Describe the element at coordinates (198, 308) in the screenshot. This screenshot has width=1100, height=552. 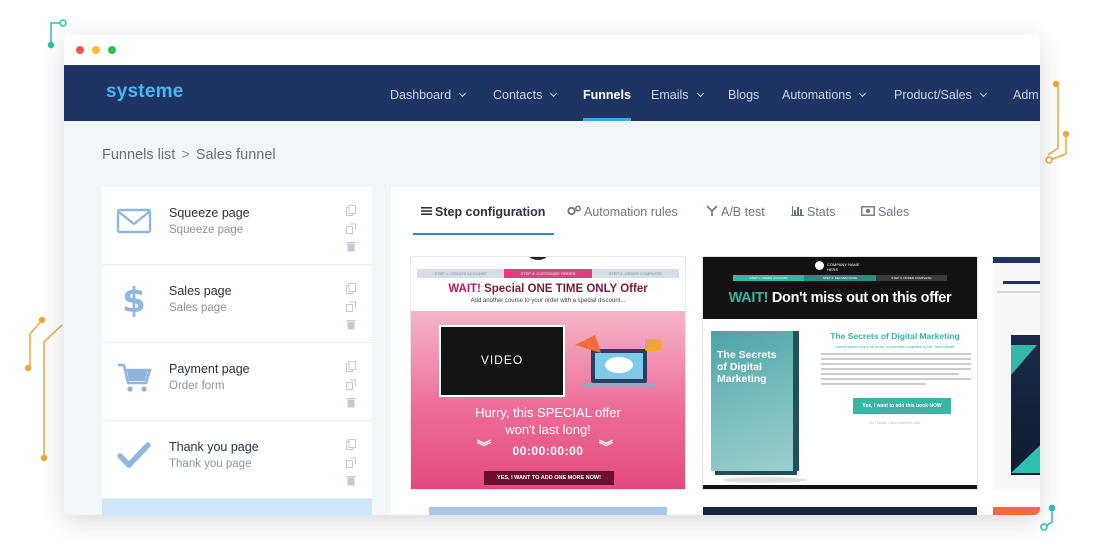
I see `step-subtitle: Sales page` at that location.